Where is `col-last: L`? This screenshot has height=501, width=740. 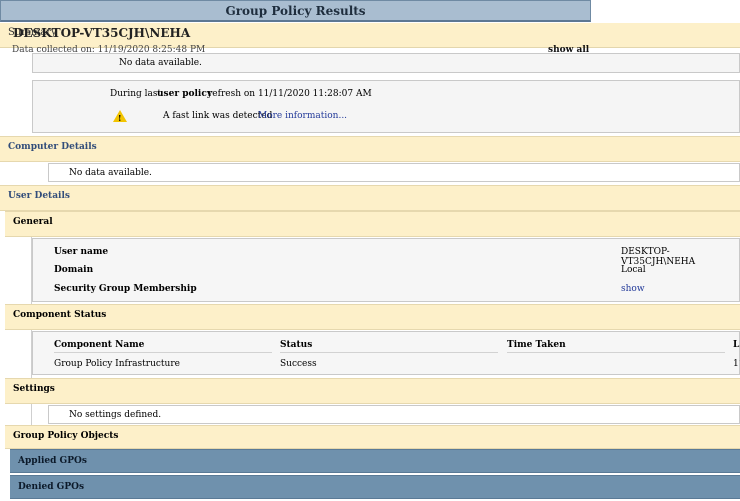 col-last: L is located at coordinates (736, 345).